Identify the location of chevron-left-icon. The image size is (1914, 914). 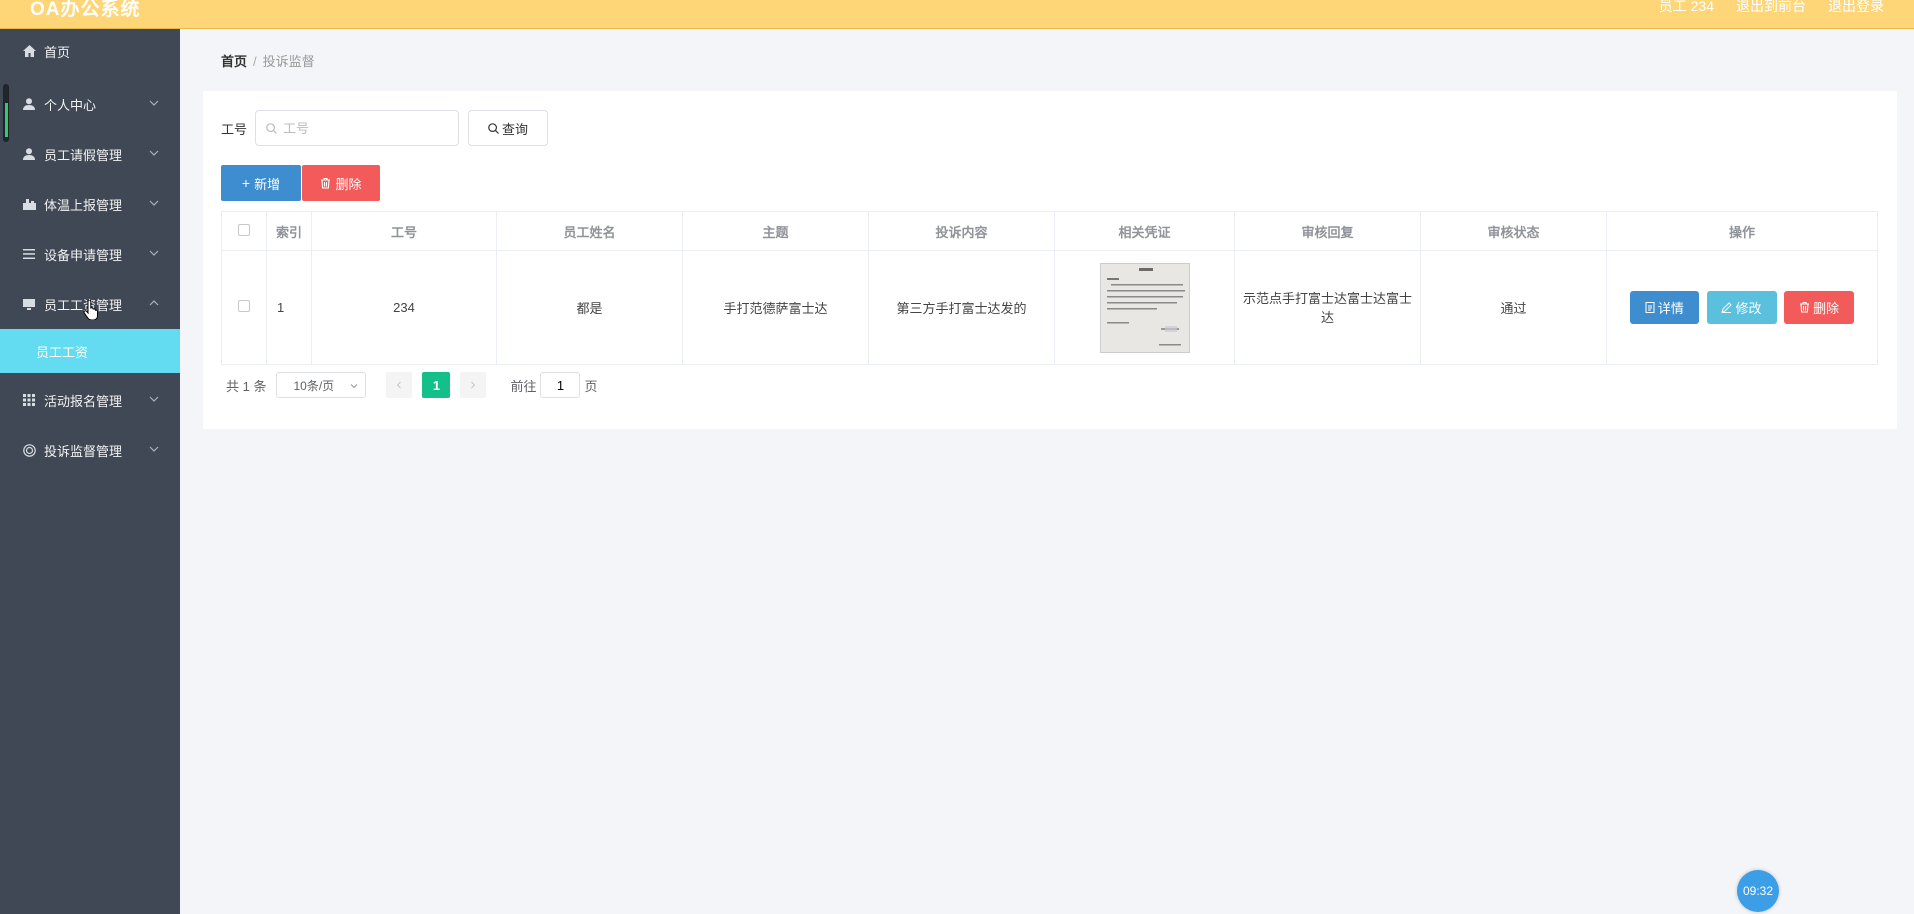
(399, 385).